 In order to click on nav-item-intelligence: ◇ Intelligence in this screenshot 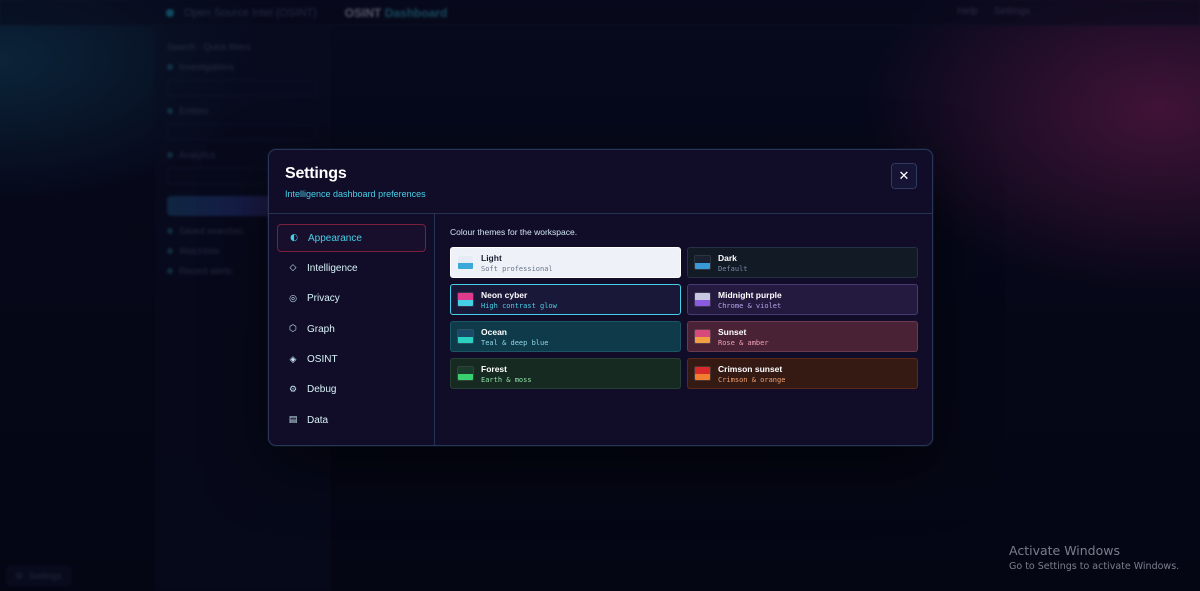, I will do `click(351, 268)`.